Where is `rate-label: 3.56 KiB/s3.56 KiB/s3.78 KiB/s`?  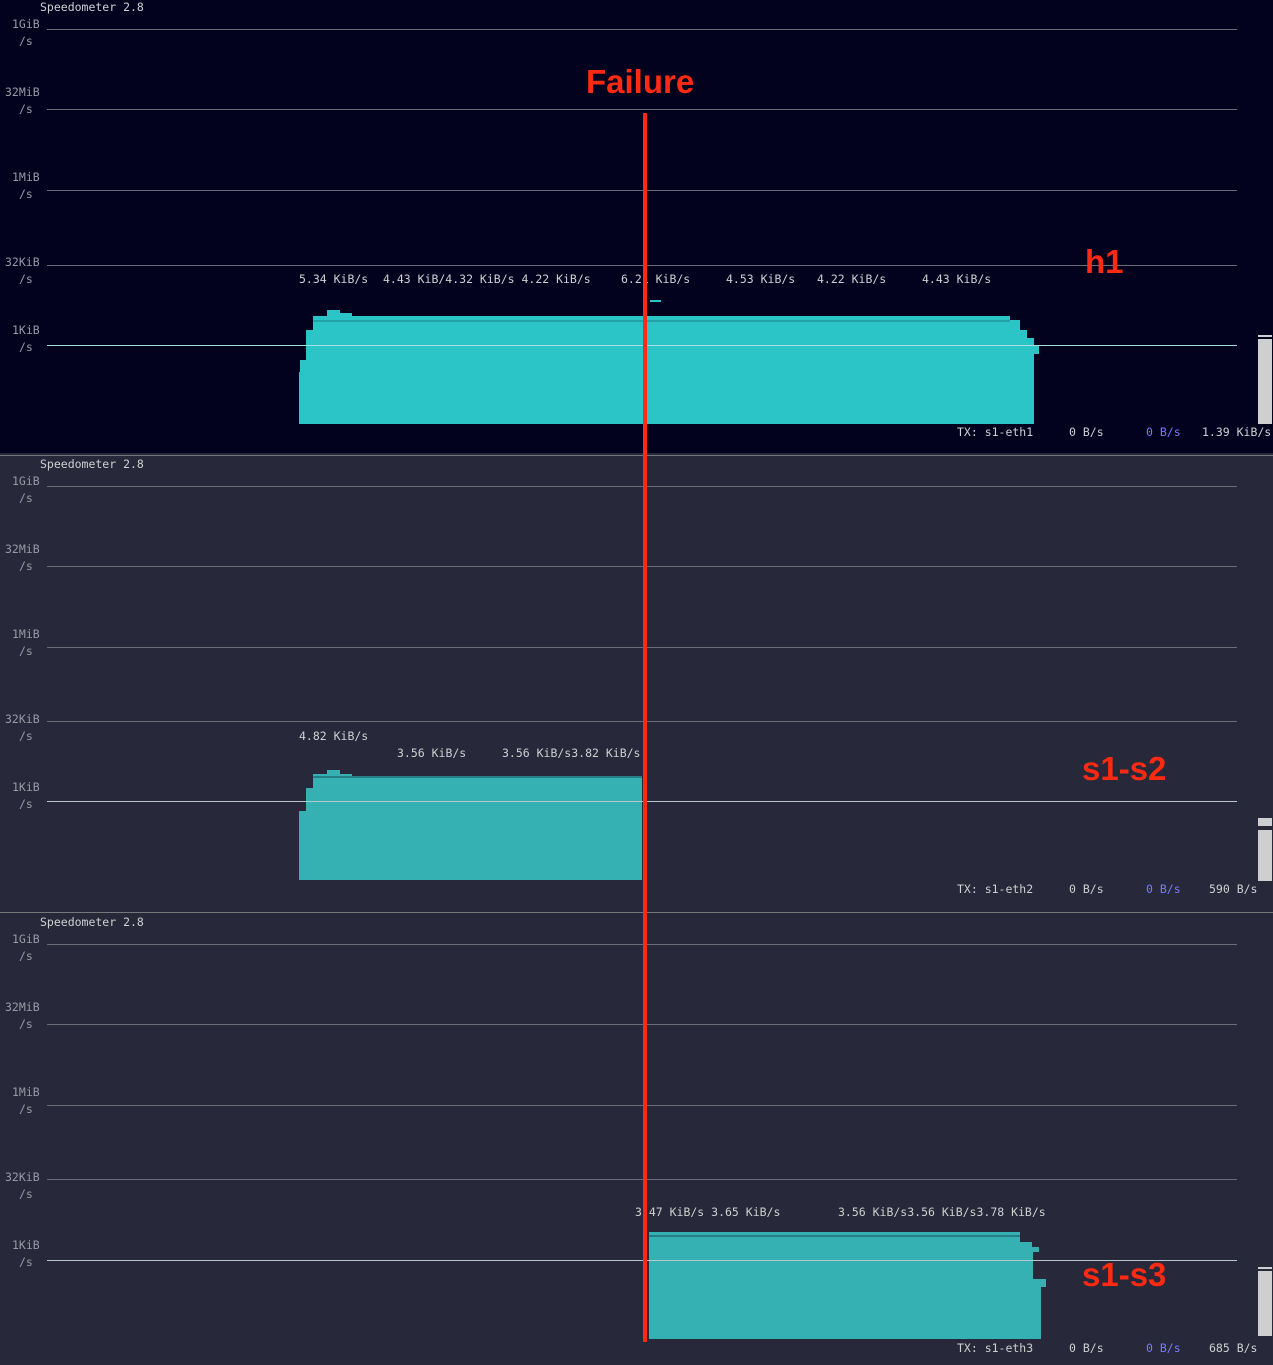
rate-label: 3.56 KiB/s3.56 KiB/s3.78 KiB/s is located at coordinates (942, 1212).